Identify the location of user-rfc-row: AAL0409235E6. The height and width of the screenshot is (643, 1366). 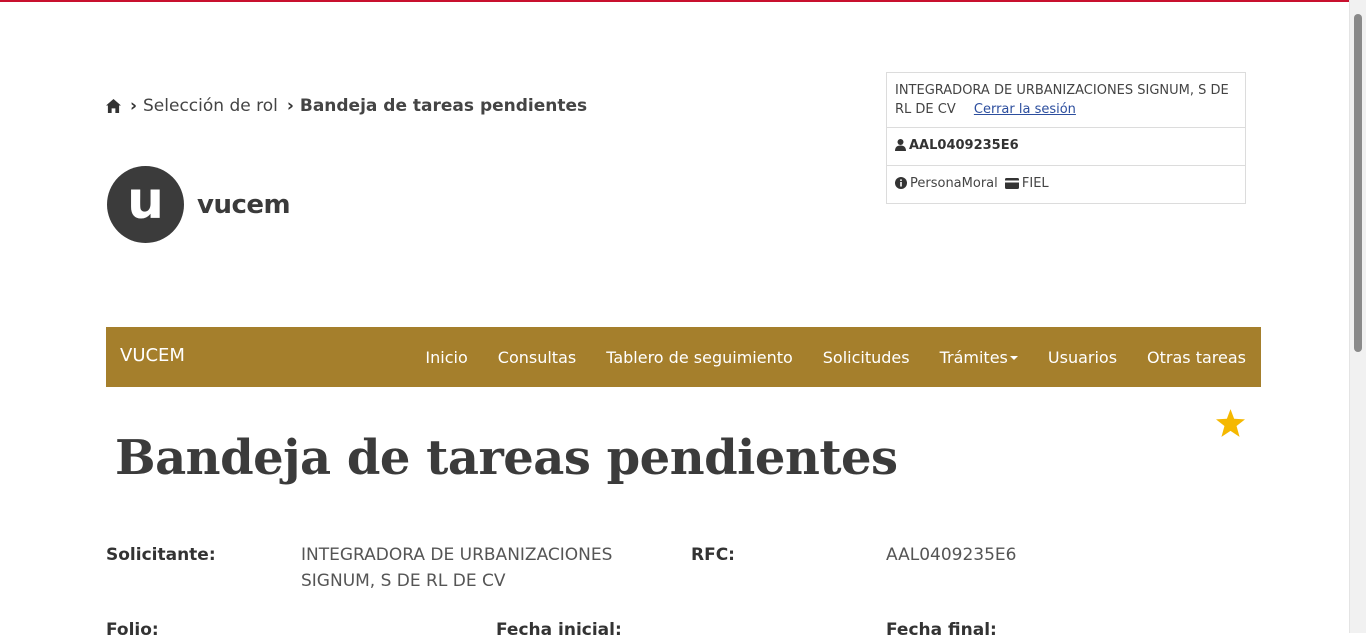
(1066, 147).